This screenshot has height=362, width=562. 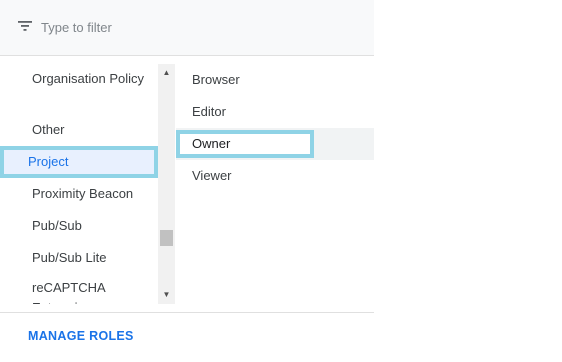 I want to click on service-list-scrollbar: ▲ ▼, so click(x=166, y=184).